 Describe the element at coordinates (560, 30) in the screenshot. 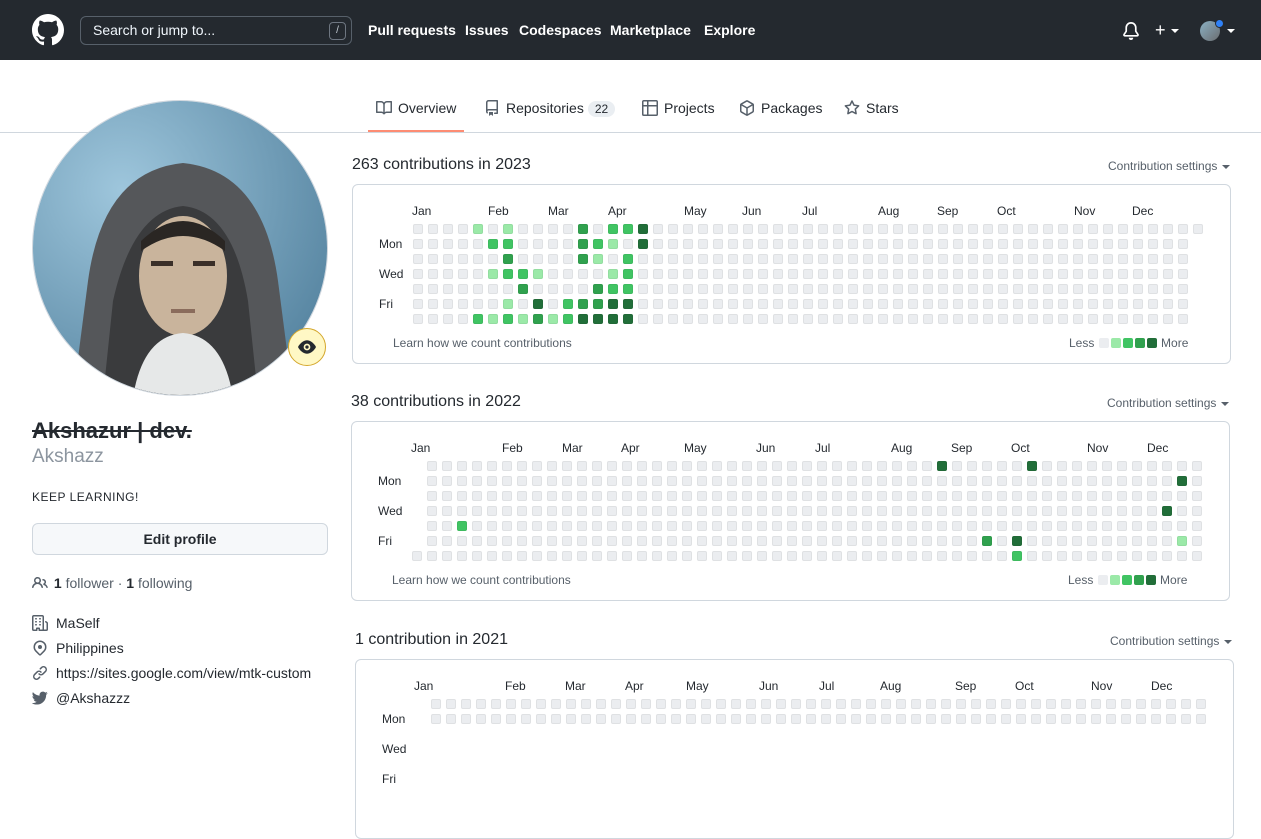

I see `nav-codespaces: Codespaces` at that location.